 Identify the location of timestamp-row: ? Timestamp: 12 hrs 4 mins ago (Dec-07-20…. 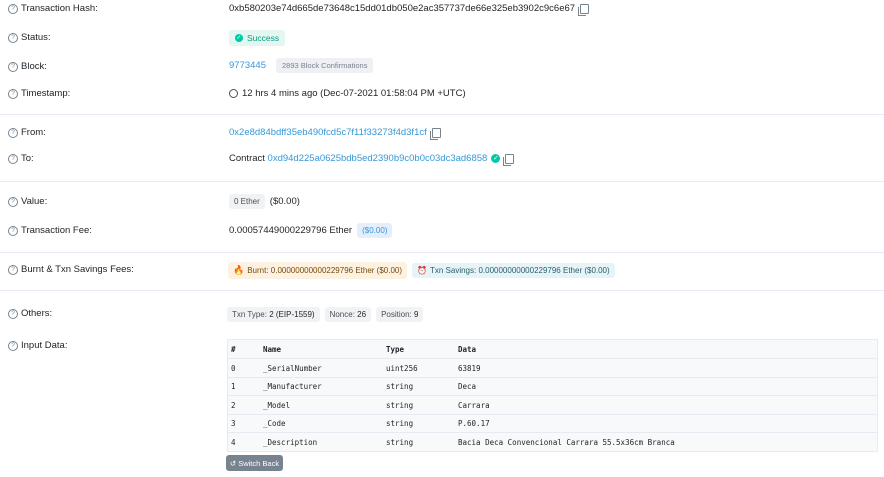
(442, 95).